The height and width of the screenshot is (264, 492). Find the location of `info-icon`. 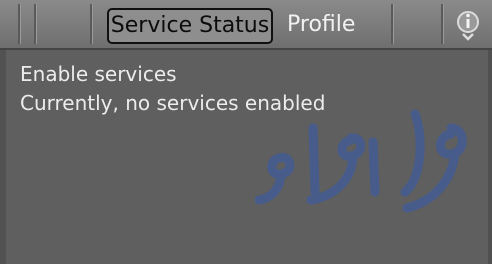

info-icon is located at coordinates (468, 26).